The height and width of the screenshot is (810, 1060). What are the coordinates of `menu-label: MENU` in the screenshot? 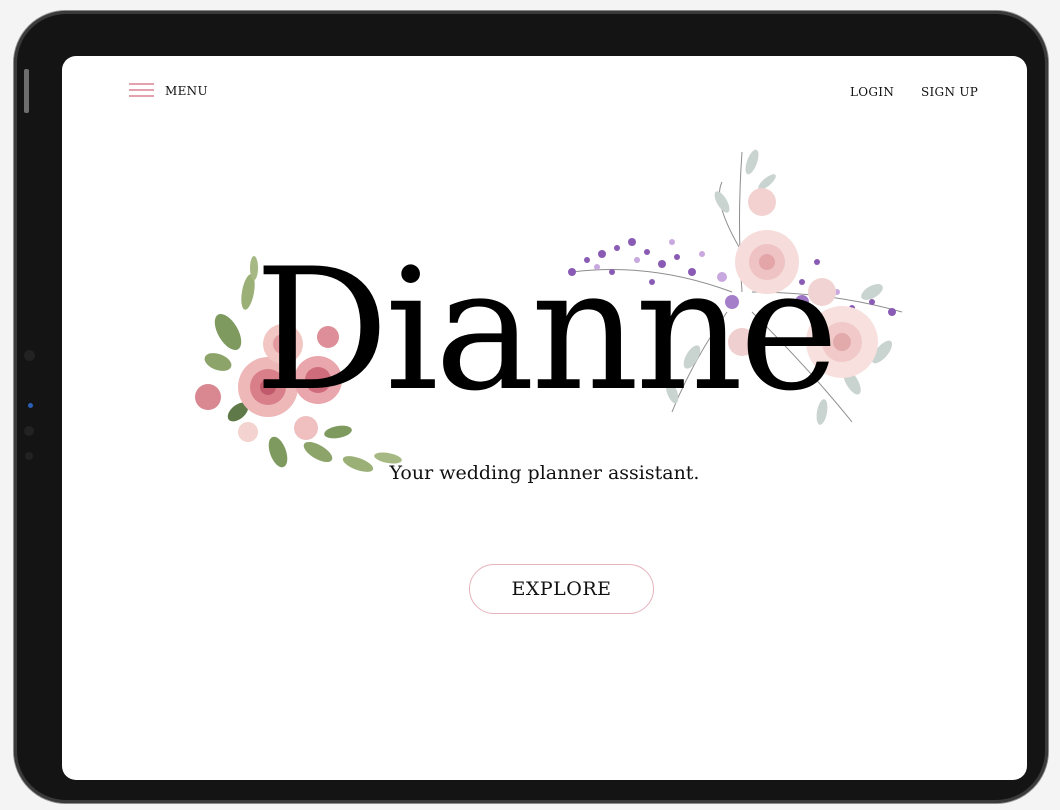 It's located at (186, 90).